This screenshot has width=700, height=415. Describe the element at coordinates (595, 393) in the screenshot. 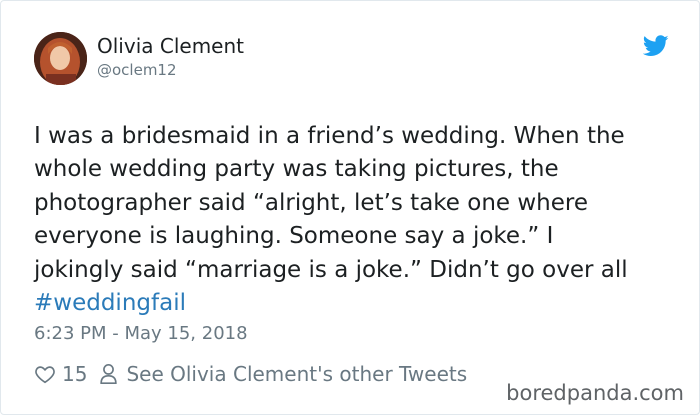

I see `site-watermark: boredpanda.com` at that location.